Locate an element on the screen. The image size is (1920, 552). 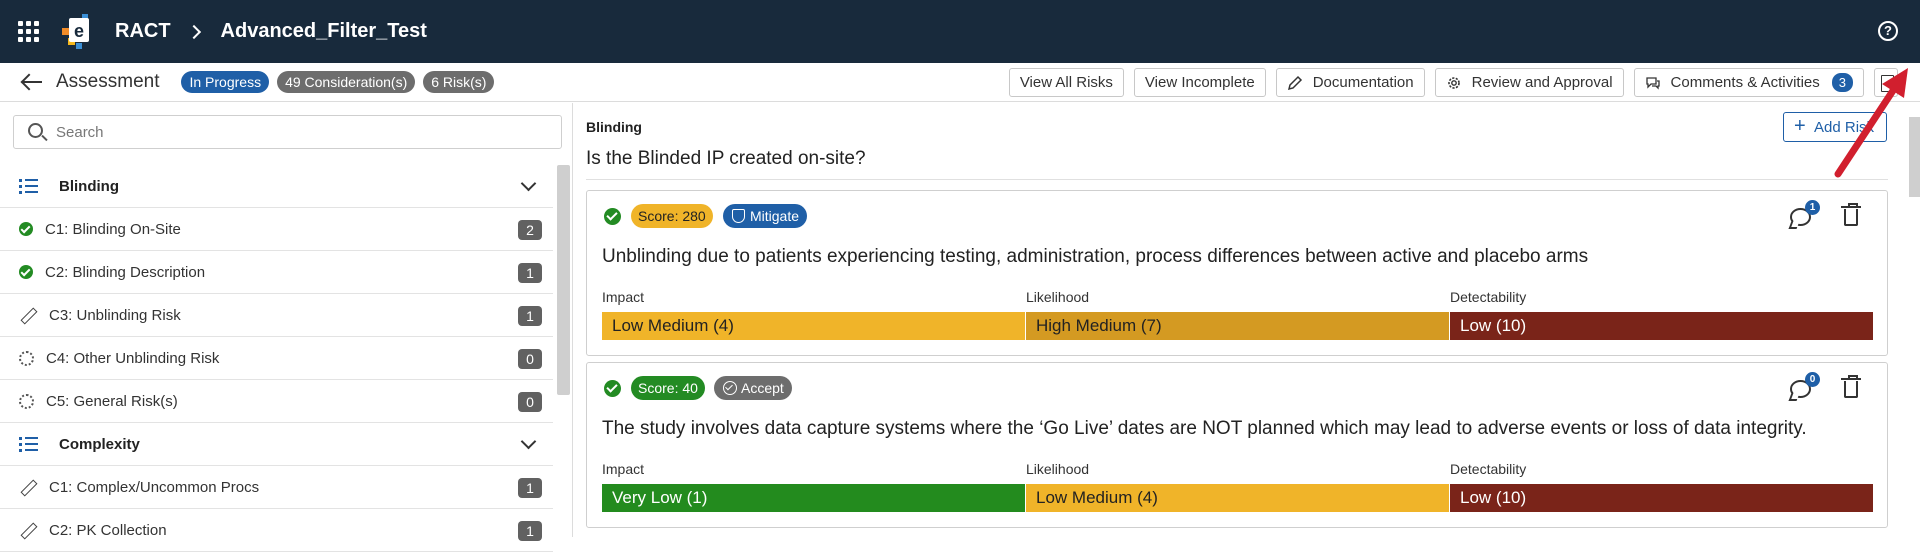
list-item: C5: General Risk(s) 0 is located at coordinates (276, 401).